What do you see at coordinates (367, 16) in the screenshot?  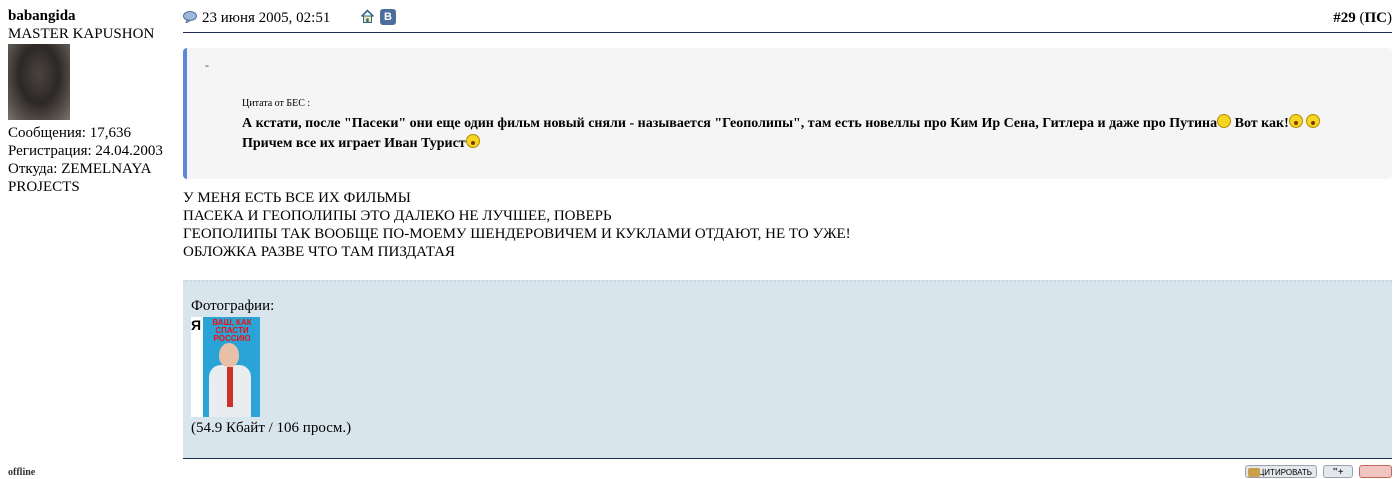 I see `home-icon` at bounding box center [367, 16].